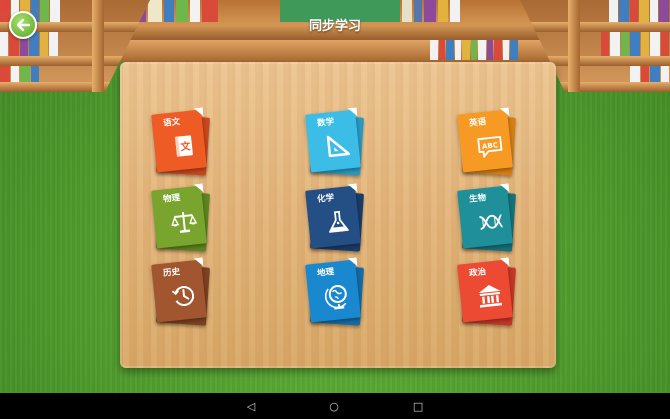 The image size is (670, 419). What do you see at coordinates (495, 50) in the screenshot?
I see `middle-shelf-books` at bounding box center [495, 50].